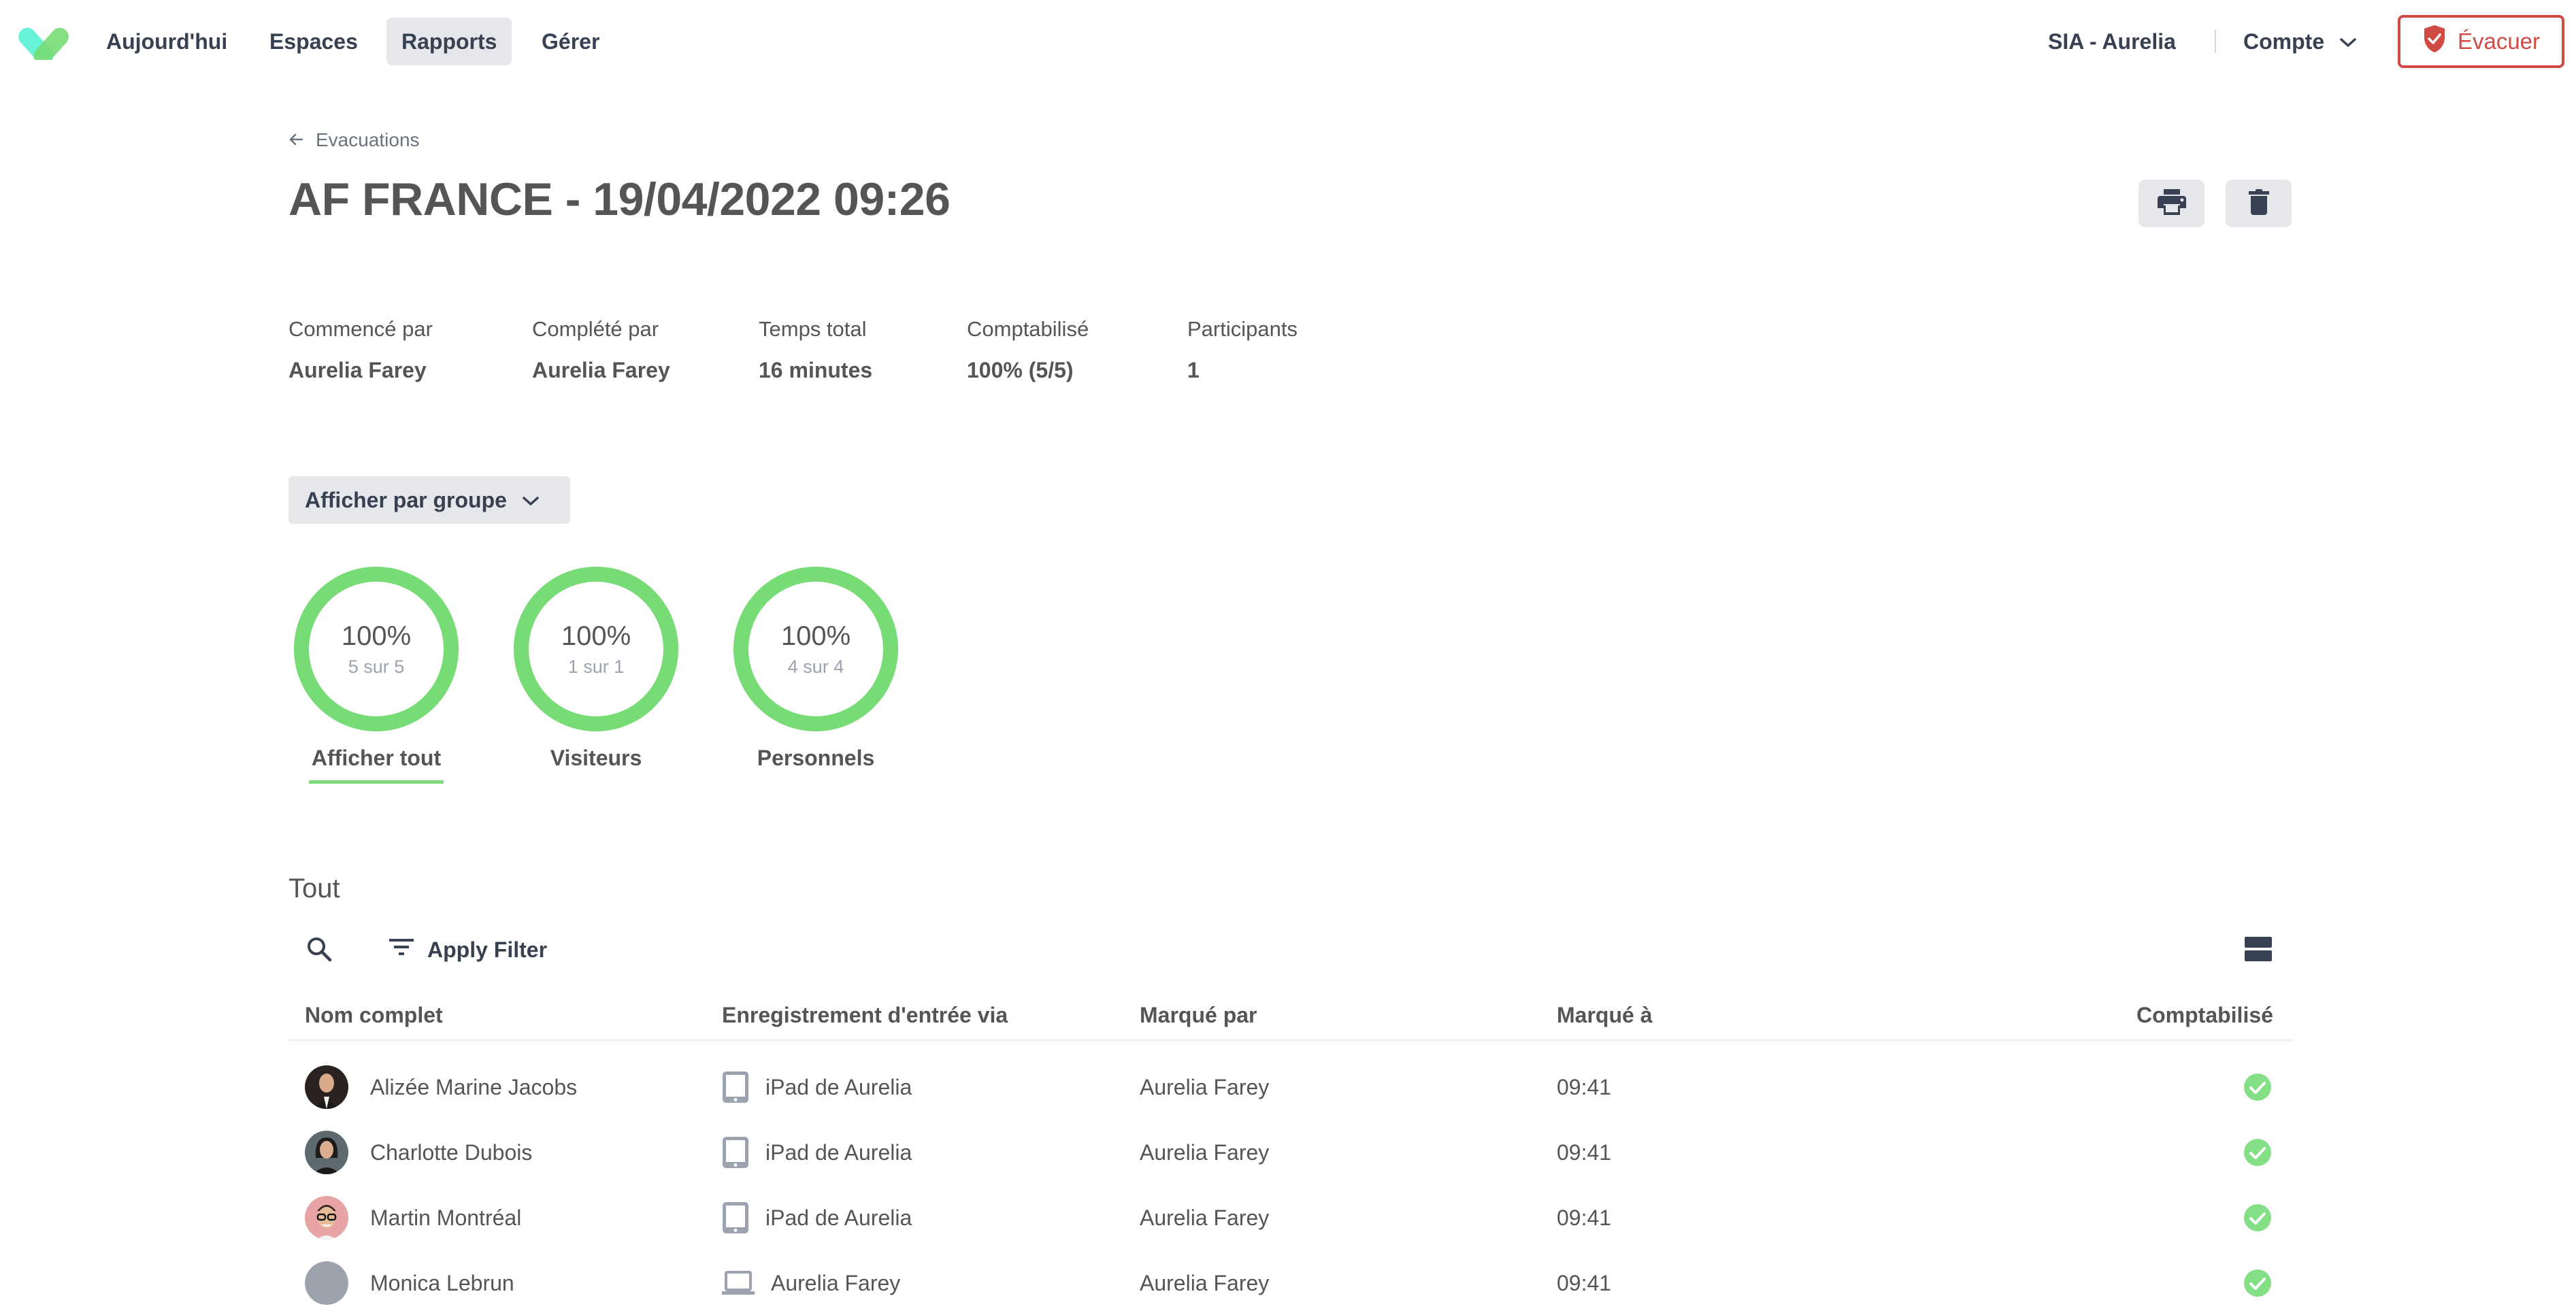  I want to click on account-menu: Compte, so click(2300, 42).